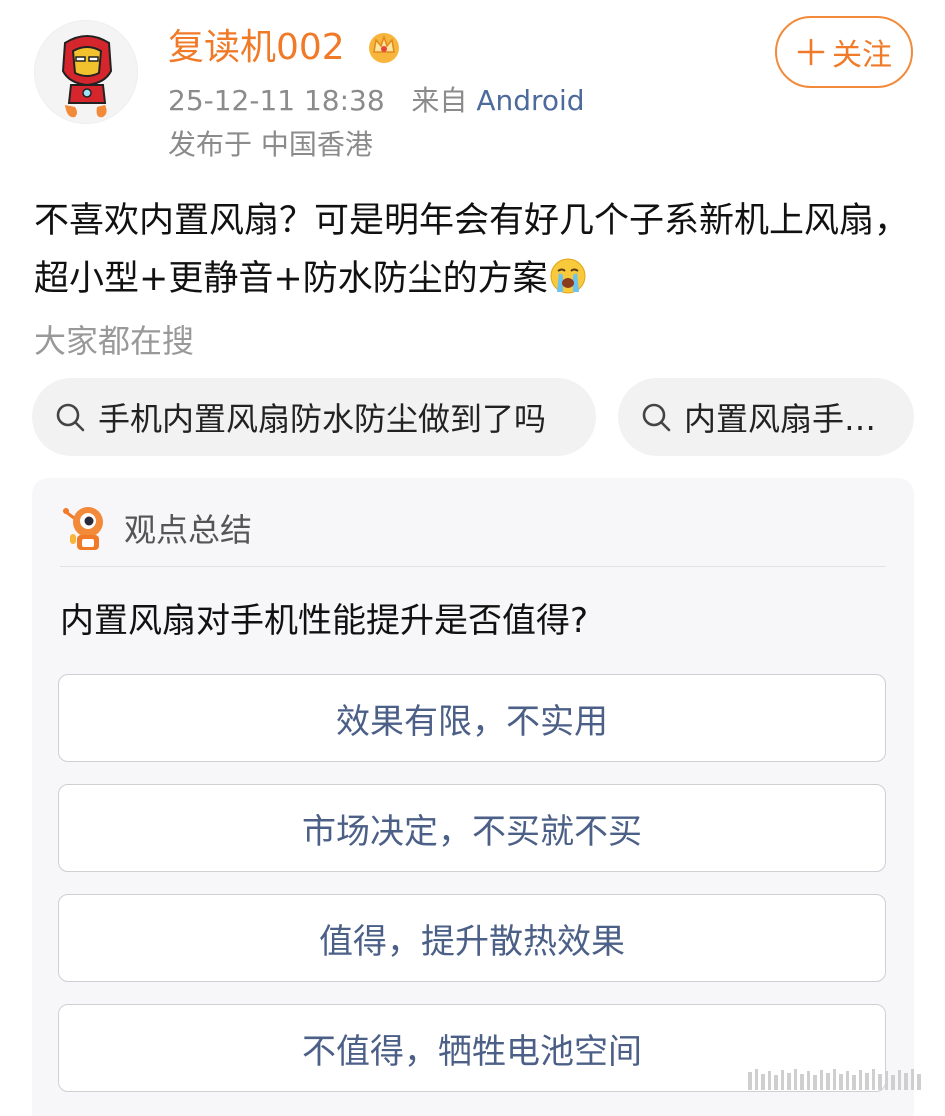 The image size is (945, 1116). I want to click on watermark-logo-icon, so click(834, 1079).